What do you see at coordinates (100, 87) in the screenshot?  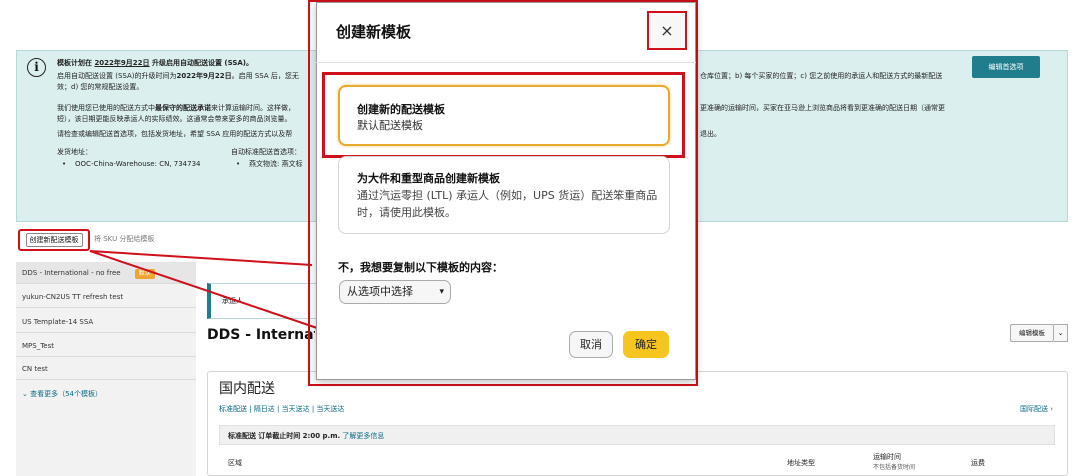 I see `banner-line-3: 效；d) 您的常规配送设置。` at bounding box center [100, 87].